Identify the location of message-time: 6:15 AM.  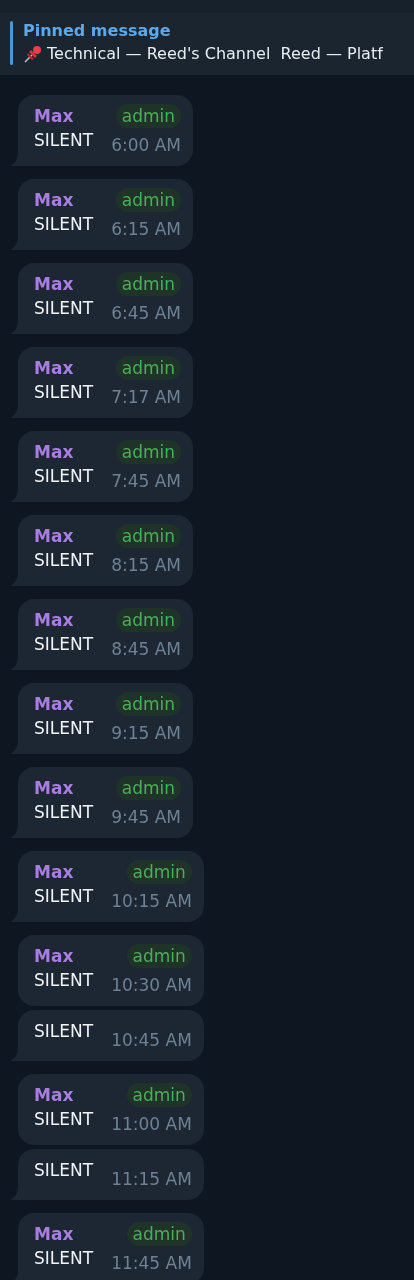
(146, 229).